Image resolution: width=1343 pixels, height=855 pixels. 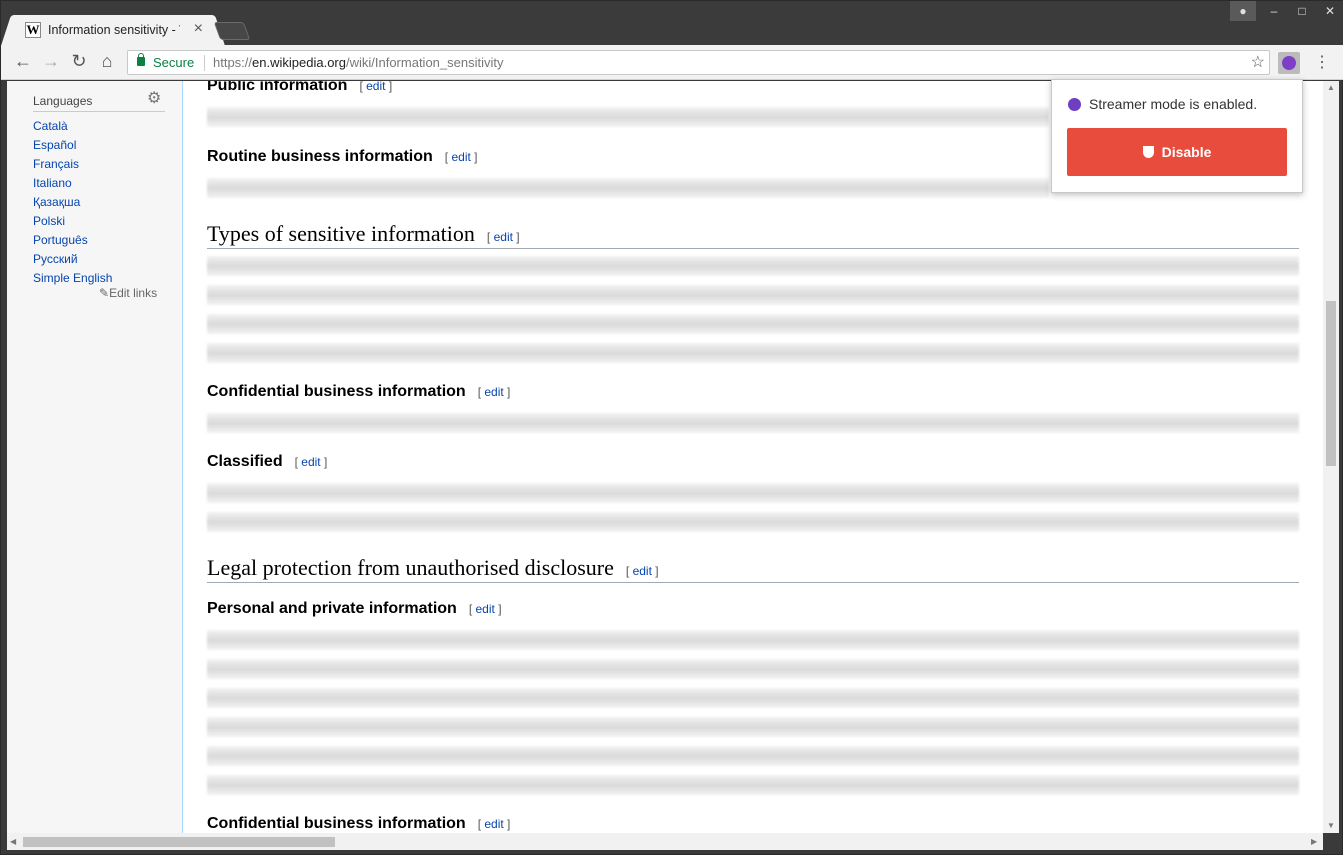 What do you see at coordinates (1314, 841) in the screenshot?
I see `scroll-right-icon: ▶` at bounding box center [1314, 841].